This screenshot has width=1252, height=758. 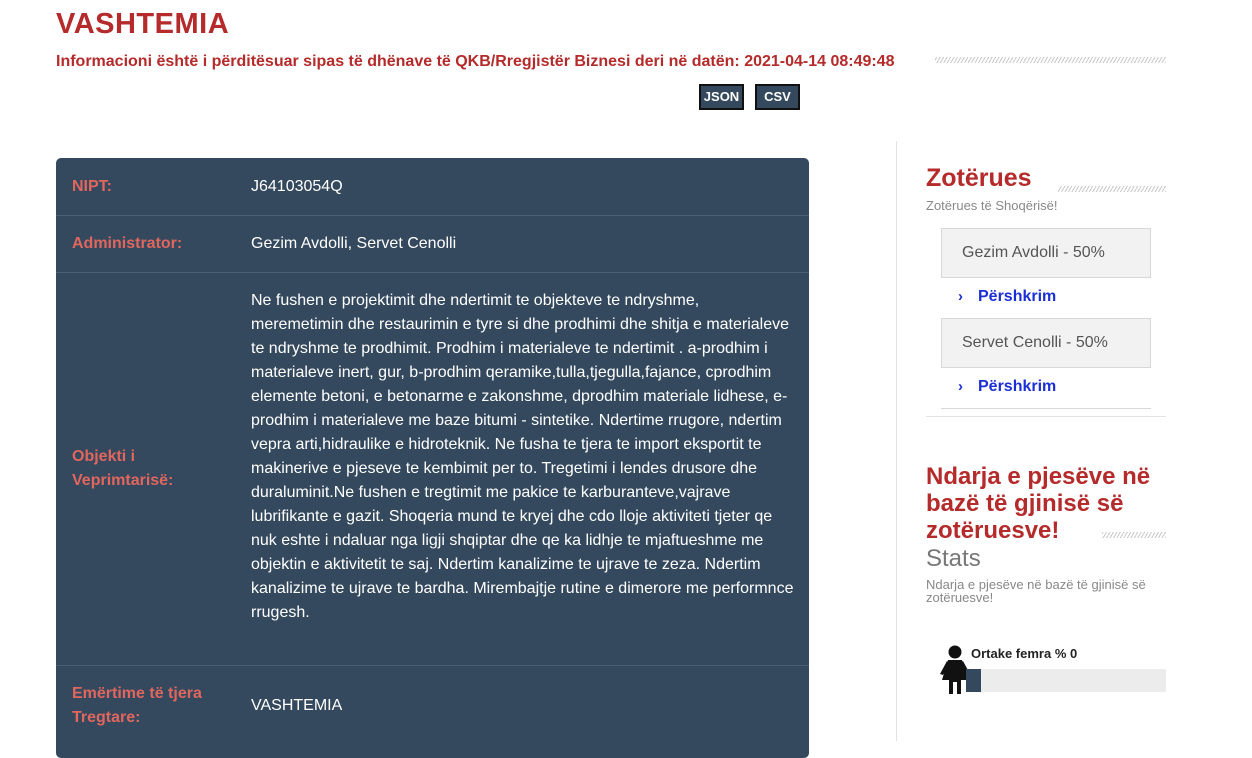 What do you see at coordinates (1112, 189) in the screenshot?
I see `owners-title-hatch` at bounding box center [1112, 189].